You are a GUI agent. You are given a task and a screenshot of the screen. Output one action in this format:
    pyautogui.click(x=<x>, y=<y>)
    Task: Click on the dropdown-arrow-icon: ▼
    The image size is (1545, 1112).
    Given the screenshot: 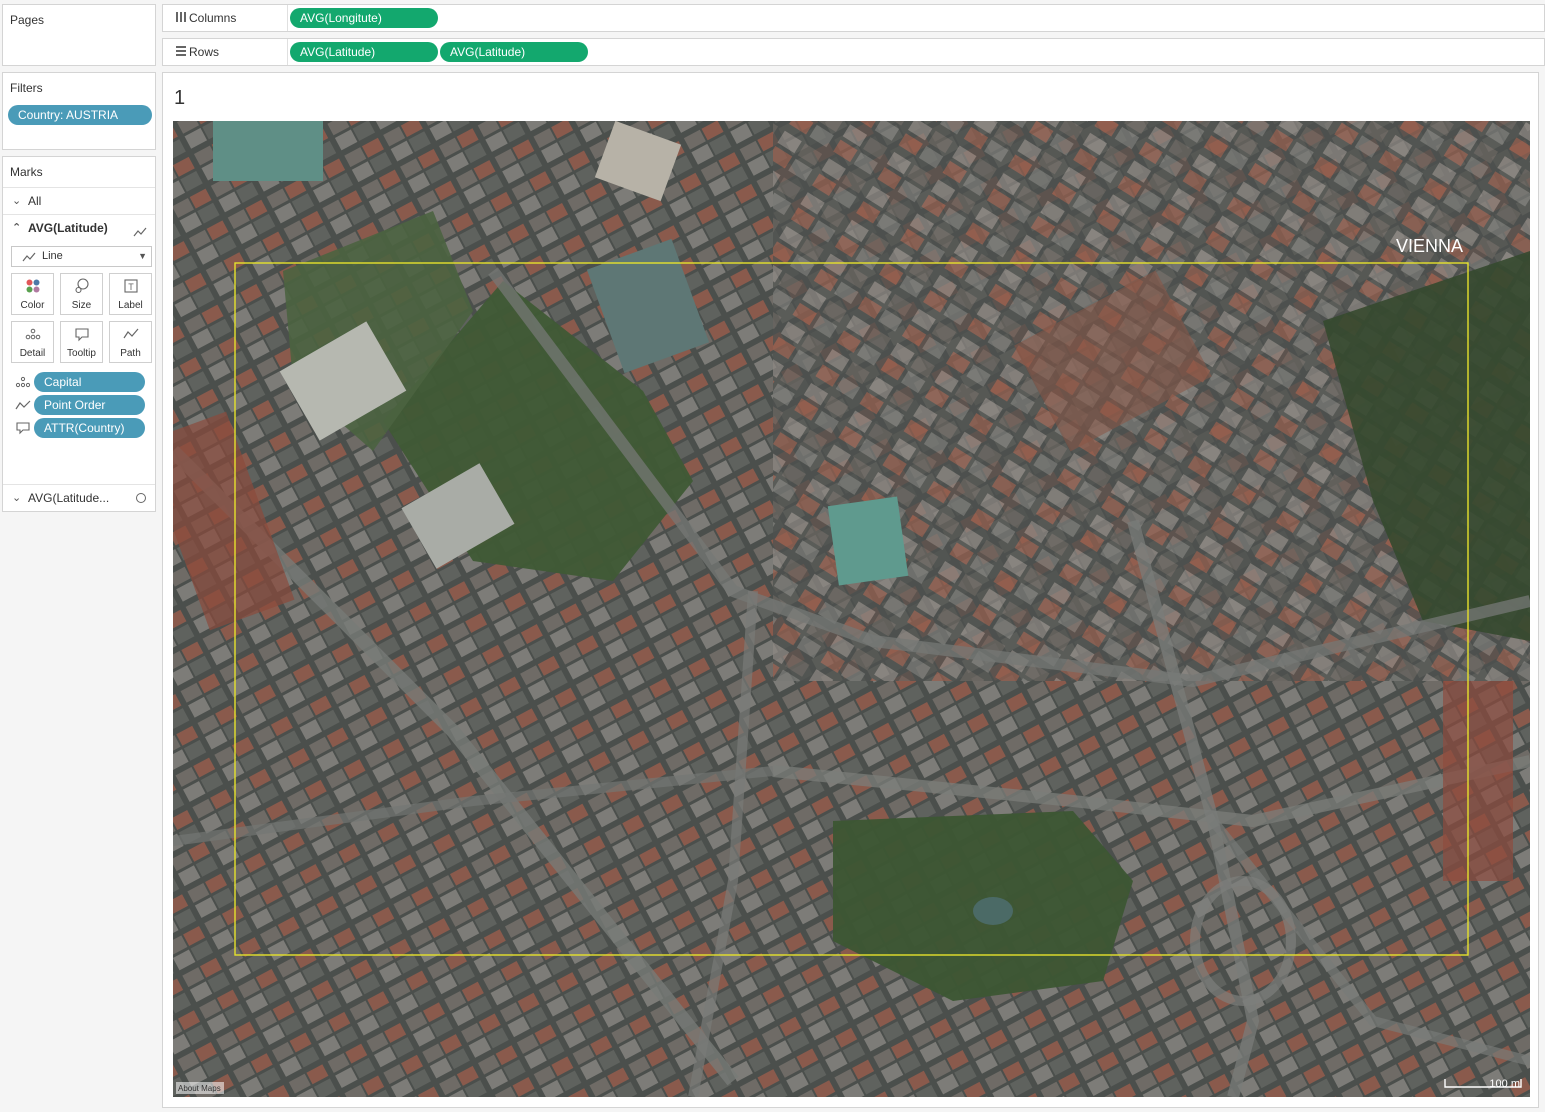 What is the action you would take?
    pyautogui.click(x=142, y=256)
    